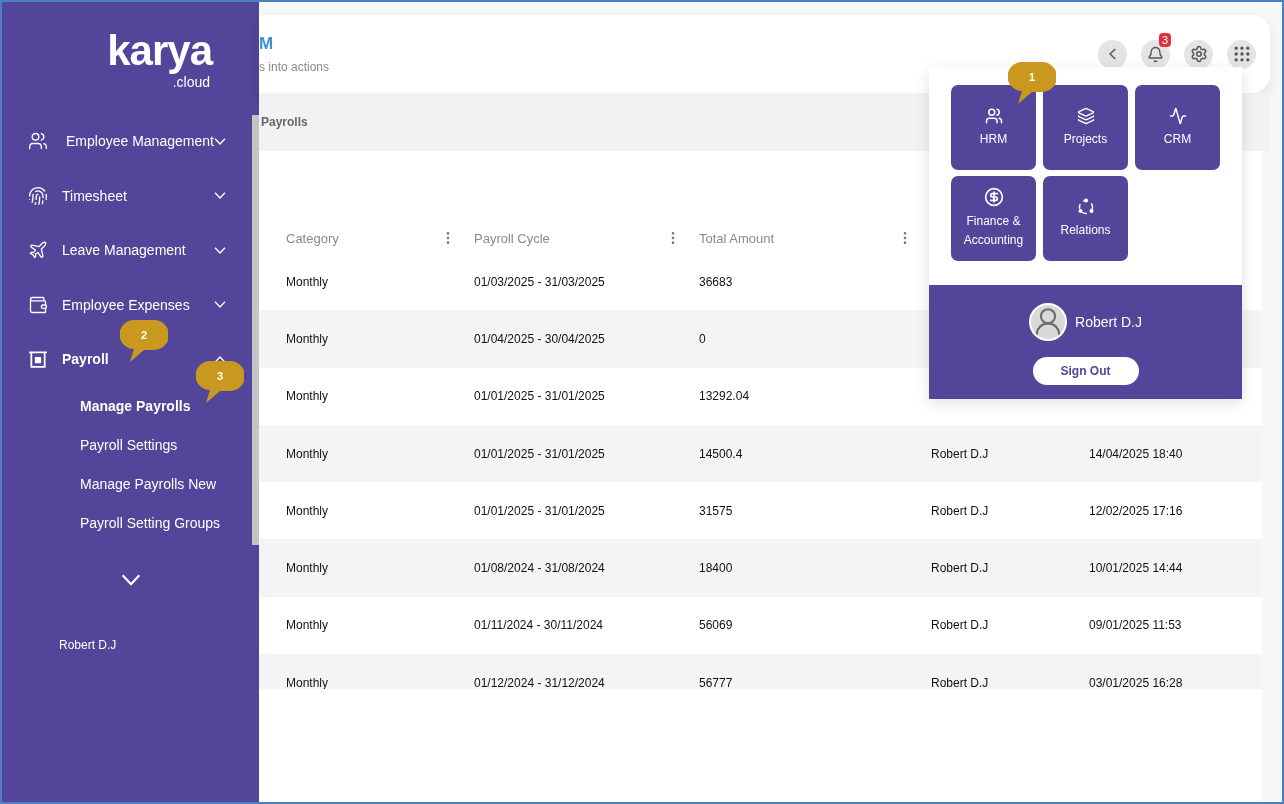 Image resolution: width=1284 pixels, height=804 pixels. What do you see at coordinates (1085, 115) in the screenshot?
I see `stack-icon` at bounding box center [1085, 115].